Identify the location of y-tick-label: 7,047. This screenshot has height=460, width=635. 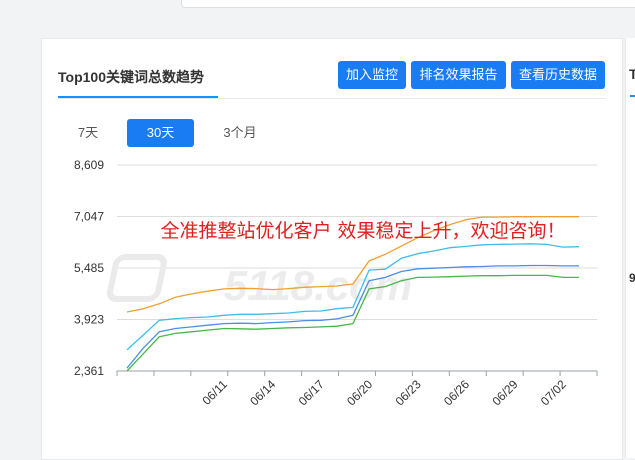
(89, 217).